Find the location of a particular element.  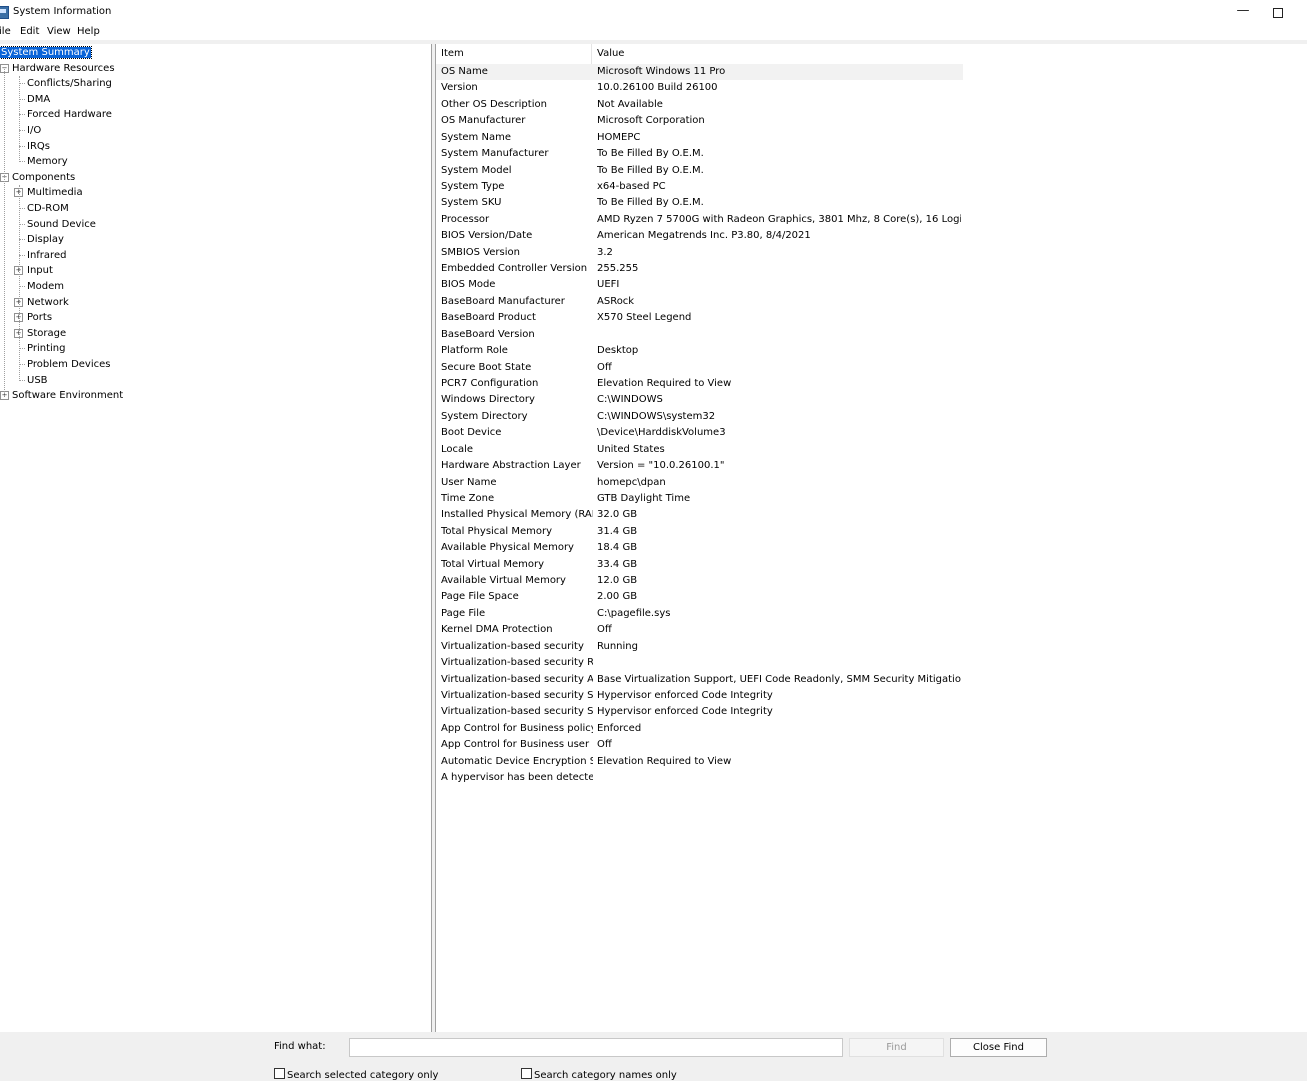

value-cell: C:\pagefile.sys is located at coordinates (634, 613).